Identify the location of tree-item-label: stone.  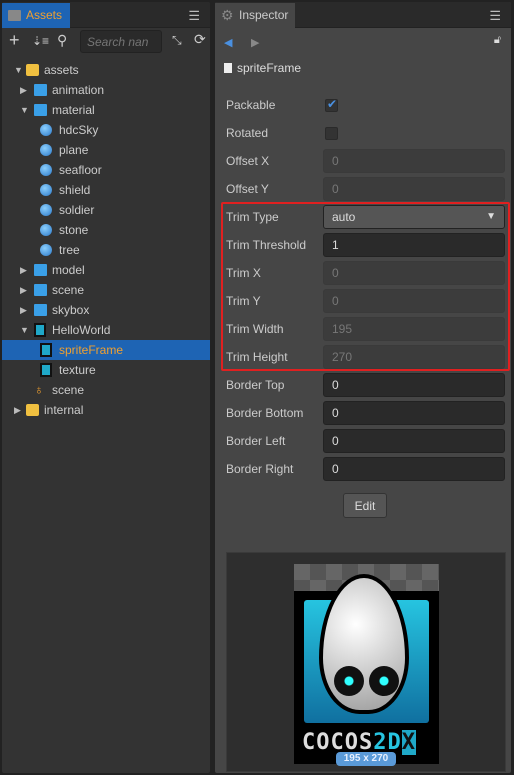
(74, 230).